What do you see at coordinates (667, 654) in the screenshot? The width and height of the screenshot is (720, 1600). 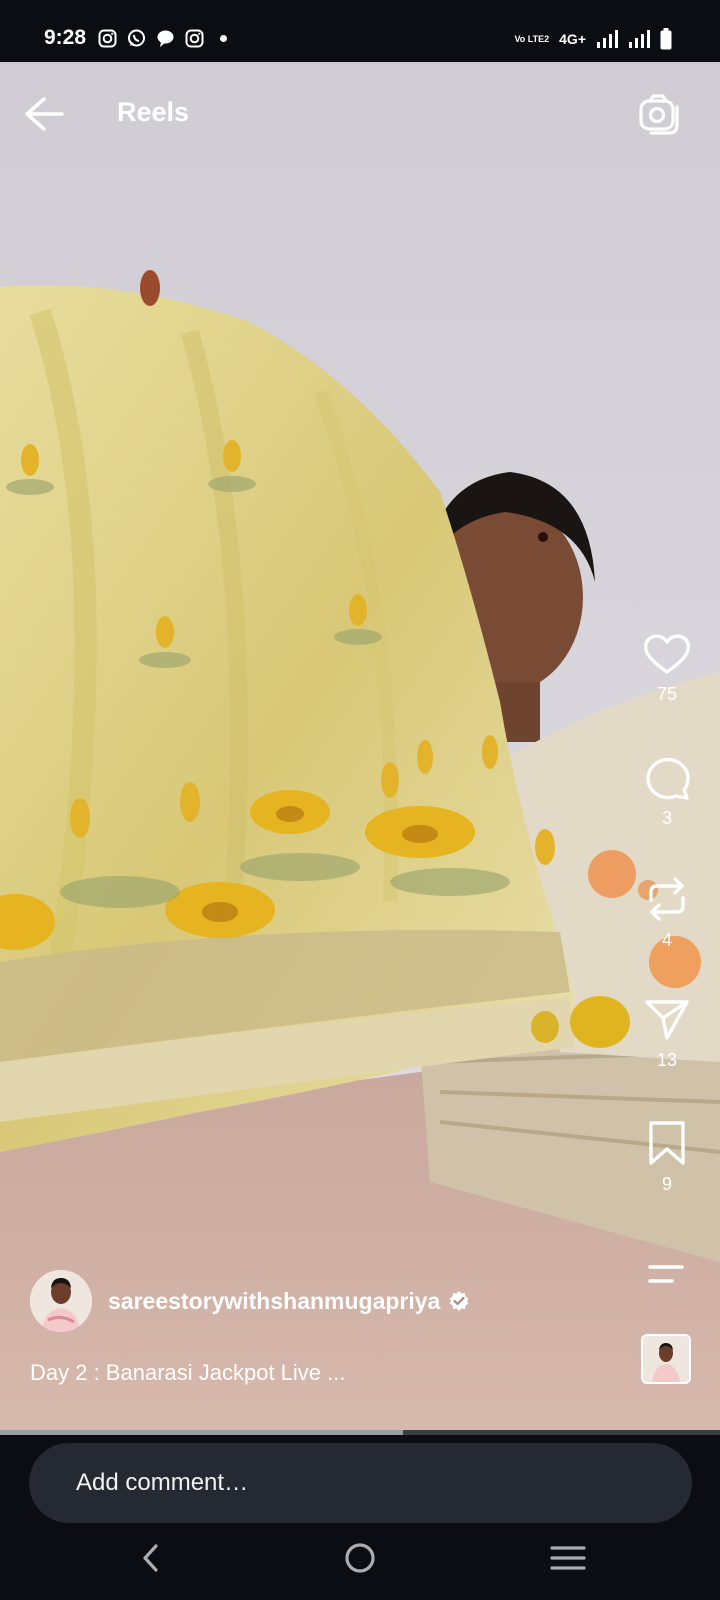 I see `heart-icon` at bounding box center [667, 654].